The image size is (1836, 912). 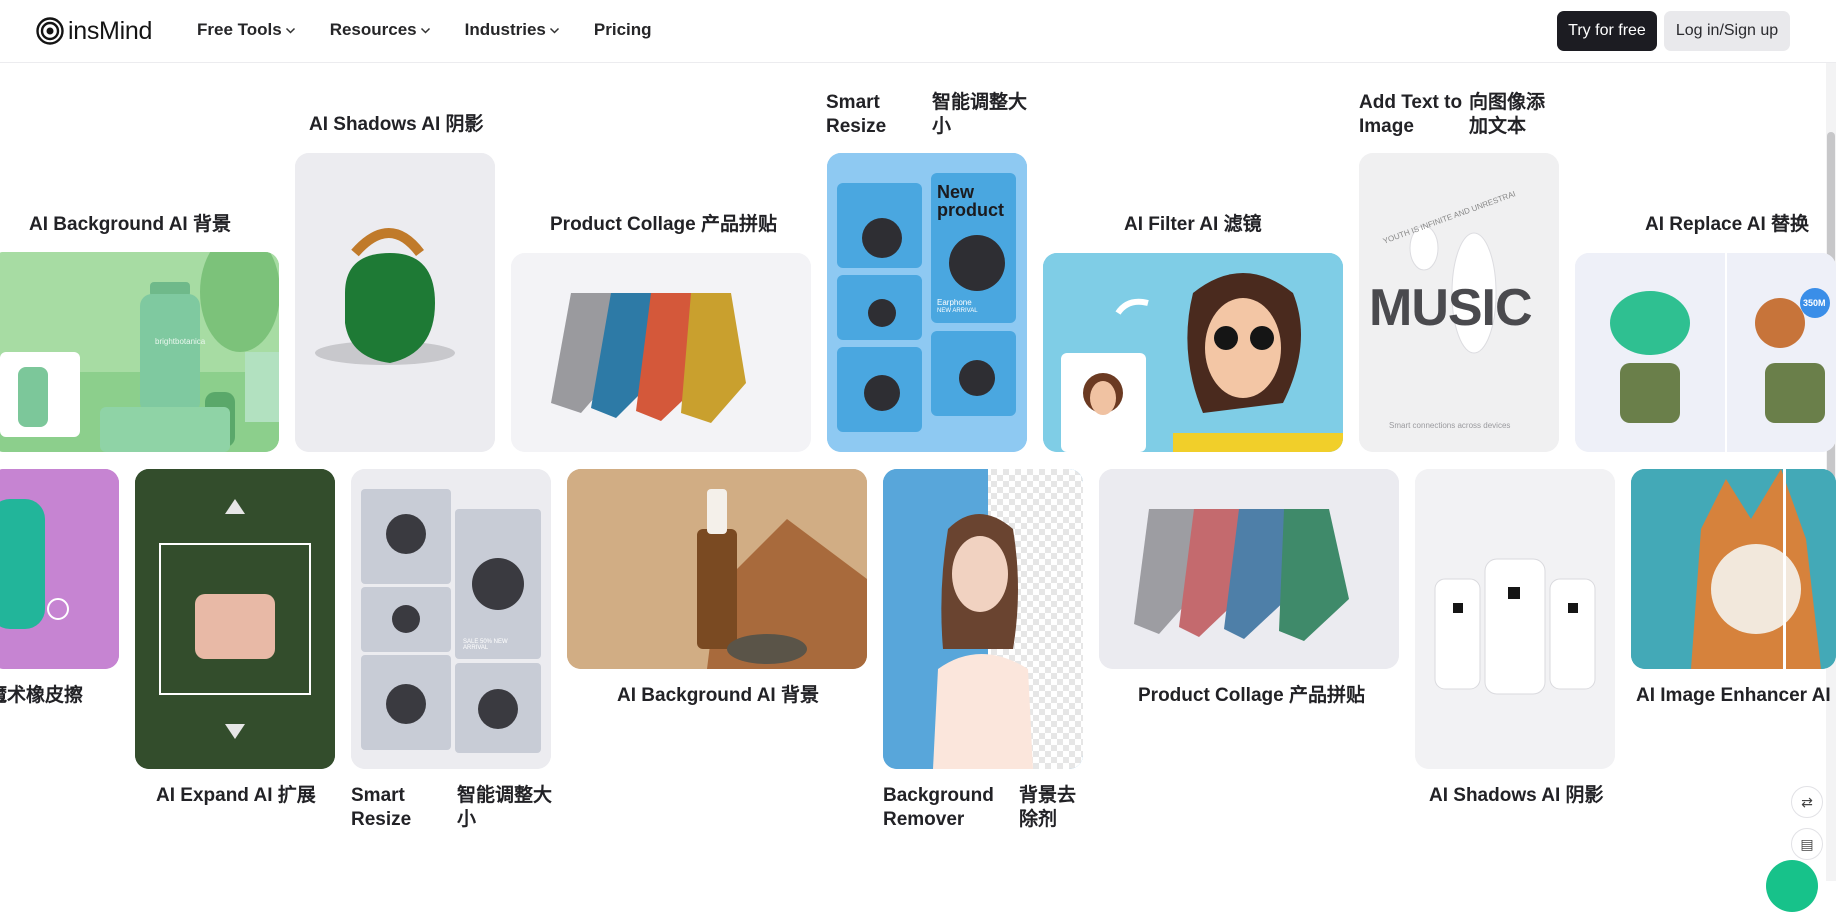 I want to click on tool-label-ai-shadows-2: AI Shadows AI 阴影, so click(x=1516, y=795).